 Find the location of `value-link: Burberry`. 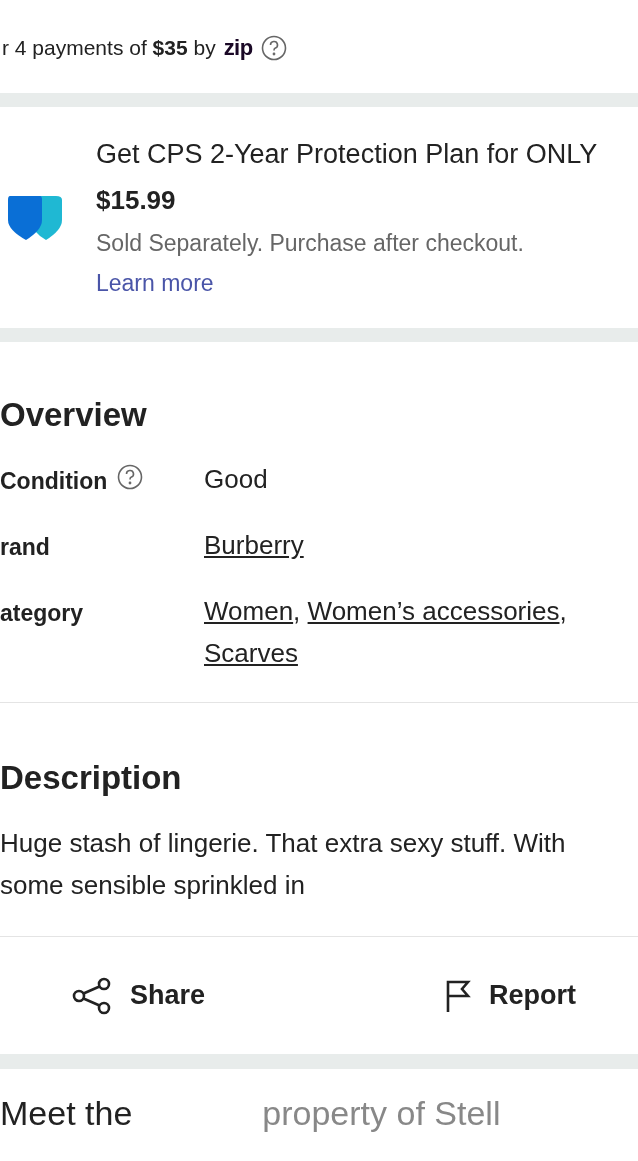

value-link: Burberry is located at coordinates (254, 544).